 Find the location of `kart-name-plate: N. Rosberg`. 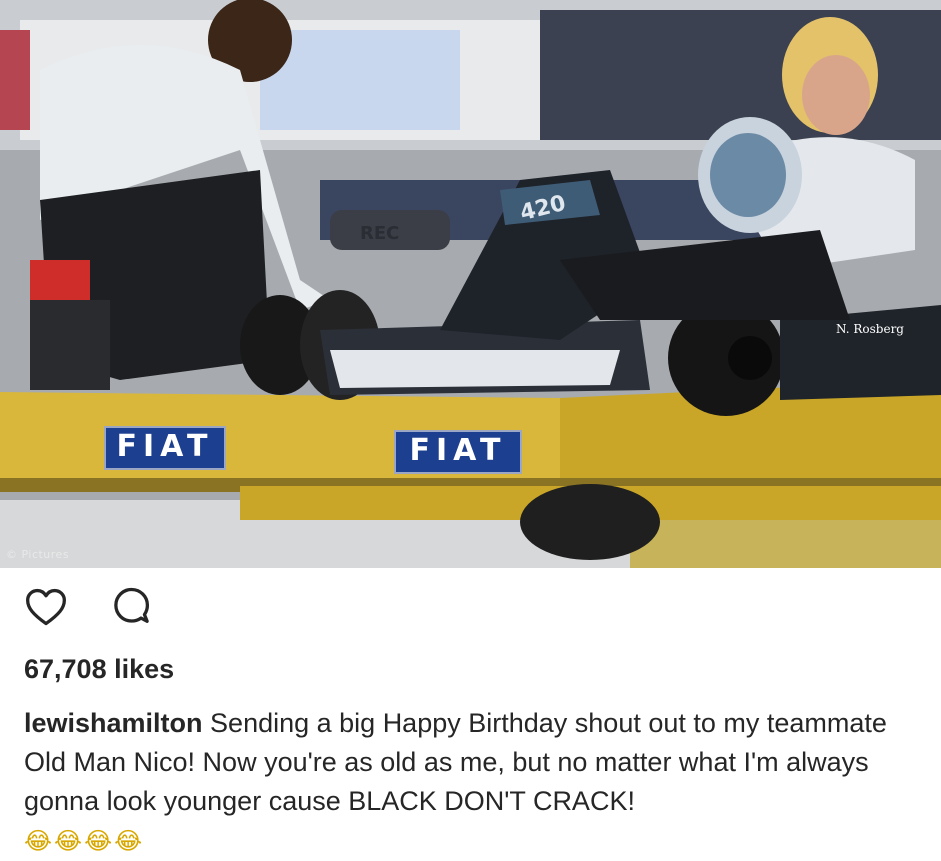

kart-name-plate: N. Rosberg is located at coordinates (870, 329).